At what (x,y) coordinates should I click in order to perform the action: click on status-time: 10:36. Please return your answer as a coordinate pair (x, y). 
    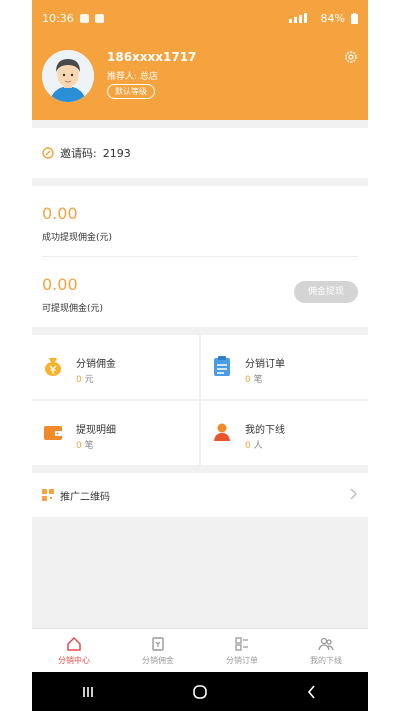
    Looking at the image, I should click on (58, 18).